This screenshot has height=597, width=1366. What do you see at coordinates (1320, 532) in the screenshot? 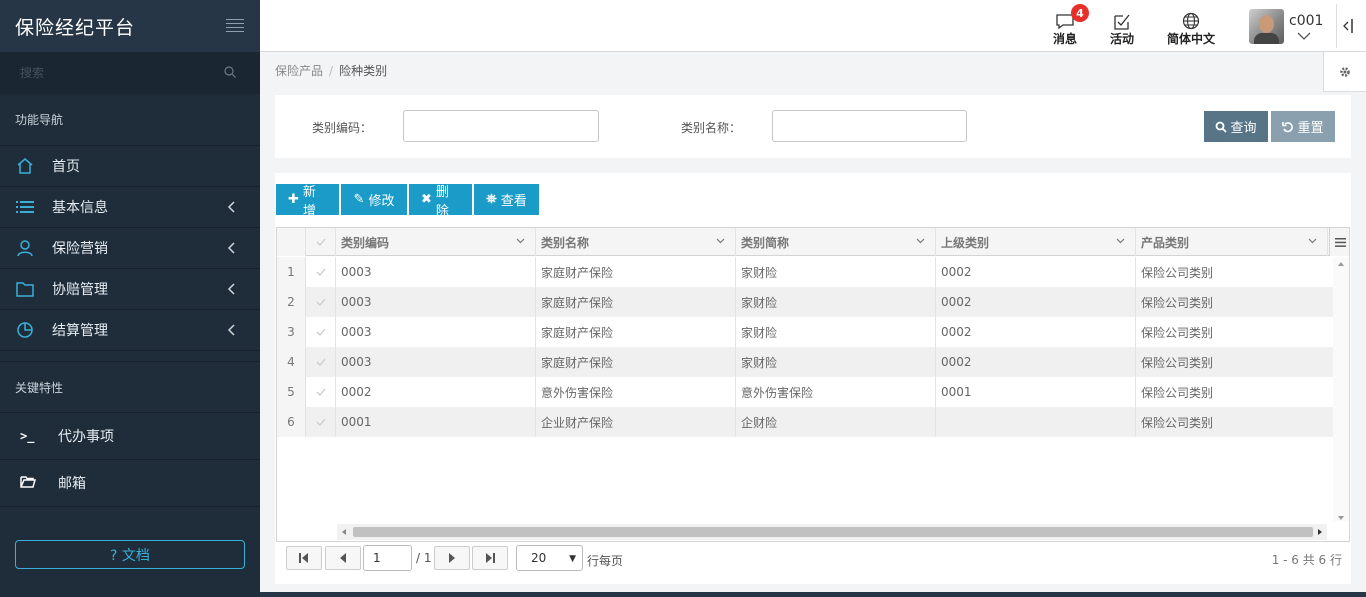
I see `scroll-right-icon` at bounding box center [1320, 532].